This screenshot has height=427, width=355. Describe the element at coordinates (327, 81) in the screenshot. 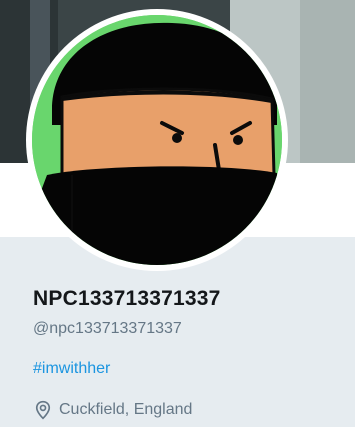

I see `banner-shade-right2` at that location.